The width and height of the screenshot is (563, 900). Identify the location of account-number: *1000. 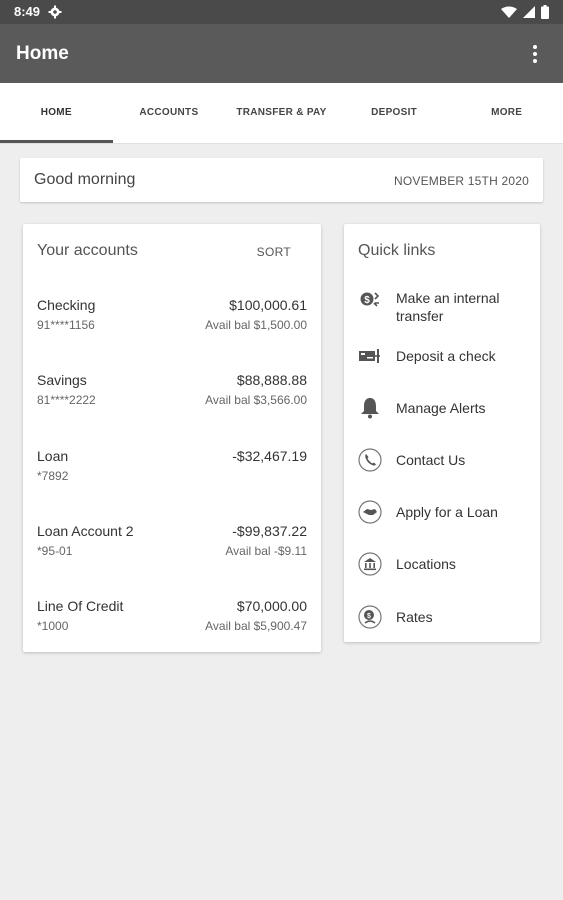
(53, 626).